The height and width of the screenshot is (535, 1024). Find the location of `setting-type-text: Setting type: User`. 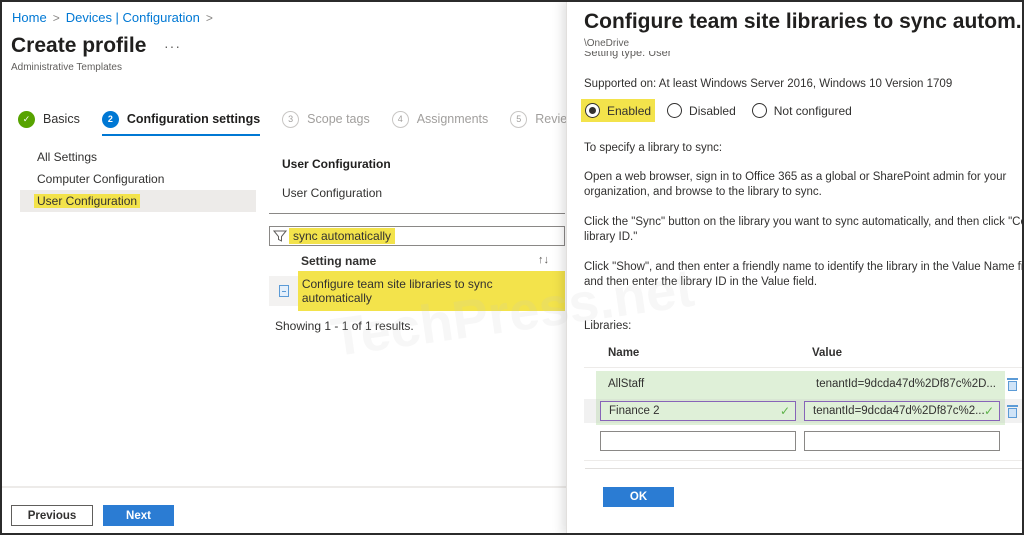

setting-type-text: Setting type: User is located at coordinates (628, 55).